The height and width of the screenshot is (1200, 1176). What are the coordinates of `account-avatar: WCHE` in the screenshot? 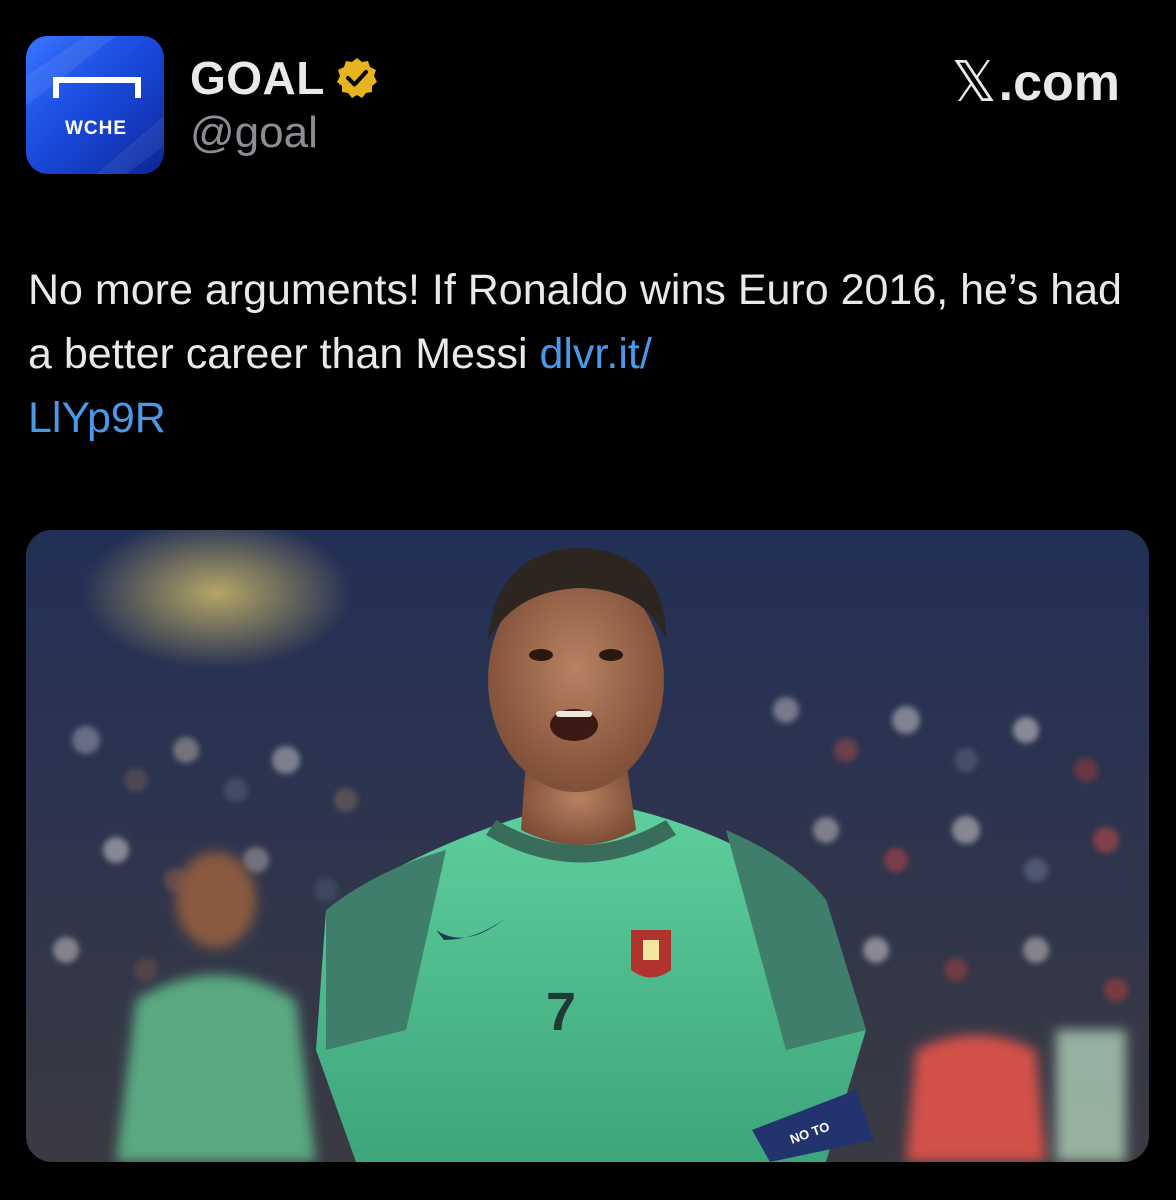 It's located at (95, 105).